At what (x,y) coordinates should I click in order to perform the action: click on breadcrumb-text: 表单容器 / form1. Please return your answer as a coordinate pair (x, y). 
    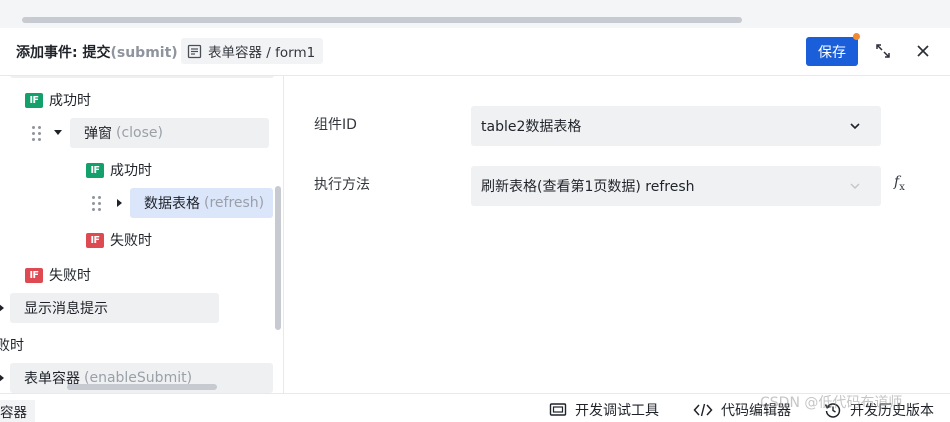
    Looking at the image, I should click on (262, 53).